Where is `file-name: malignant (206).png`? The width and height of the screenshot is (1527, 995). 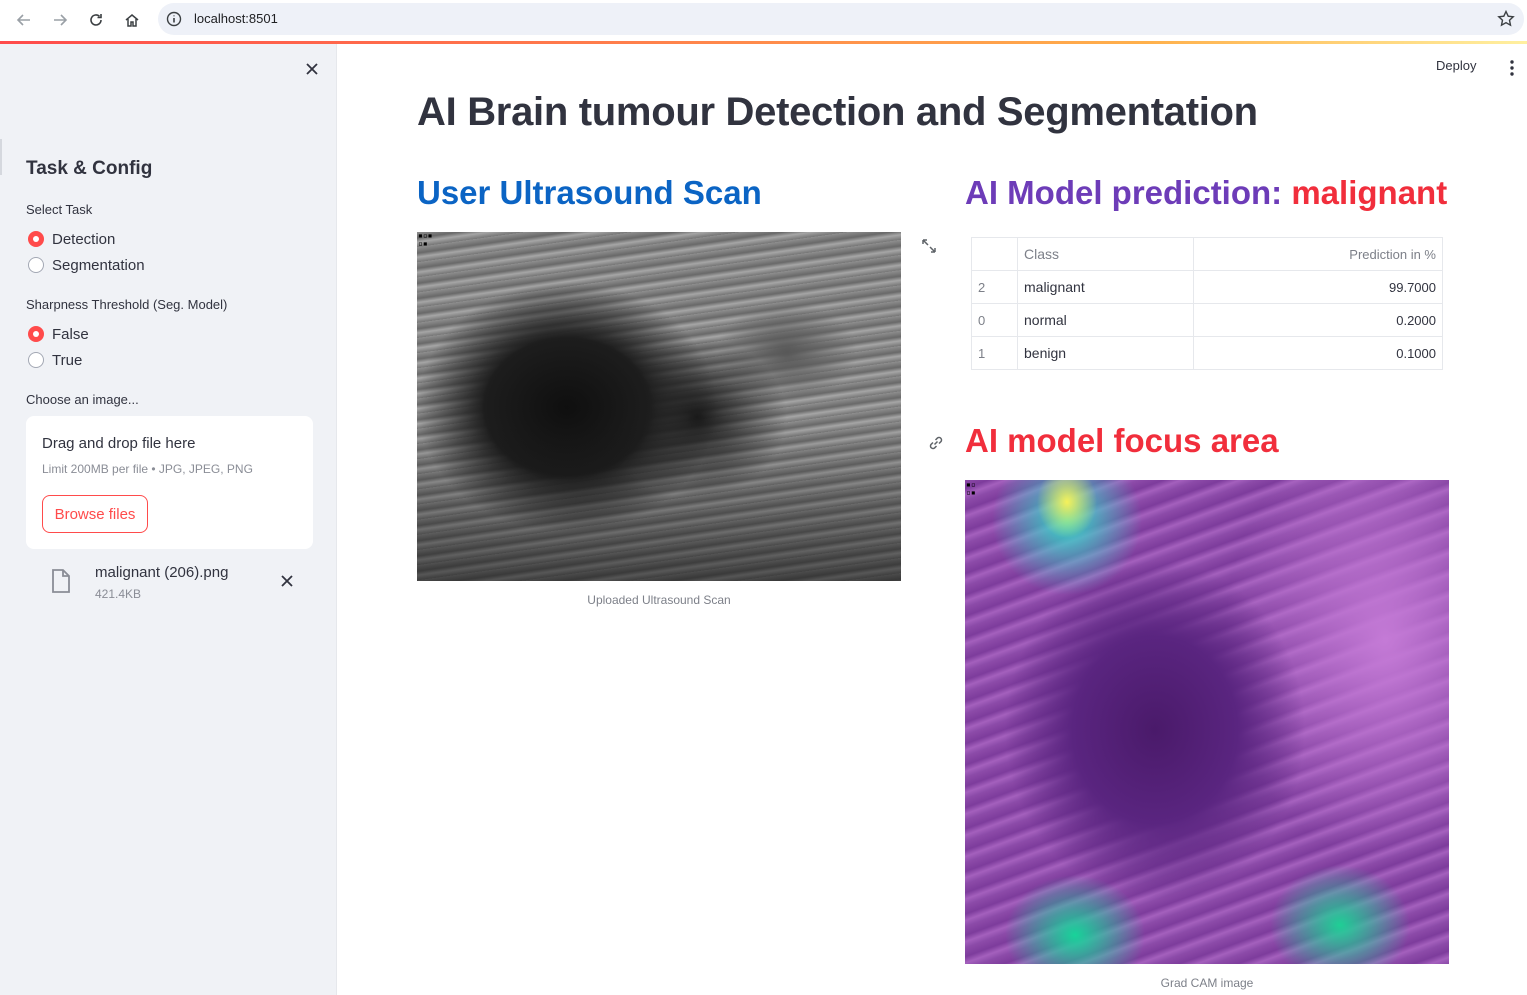 file-name: malignant (206).png is located at coordinates (162, 572).